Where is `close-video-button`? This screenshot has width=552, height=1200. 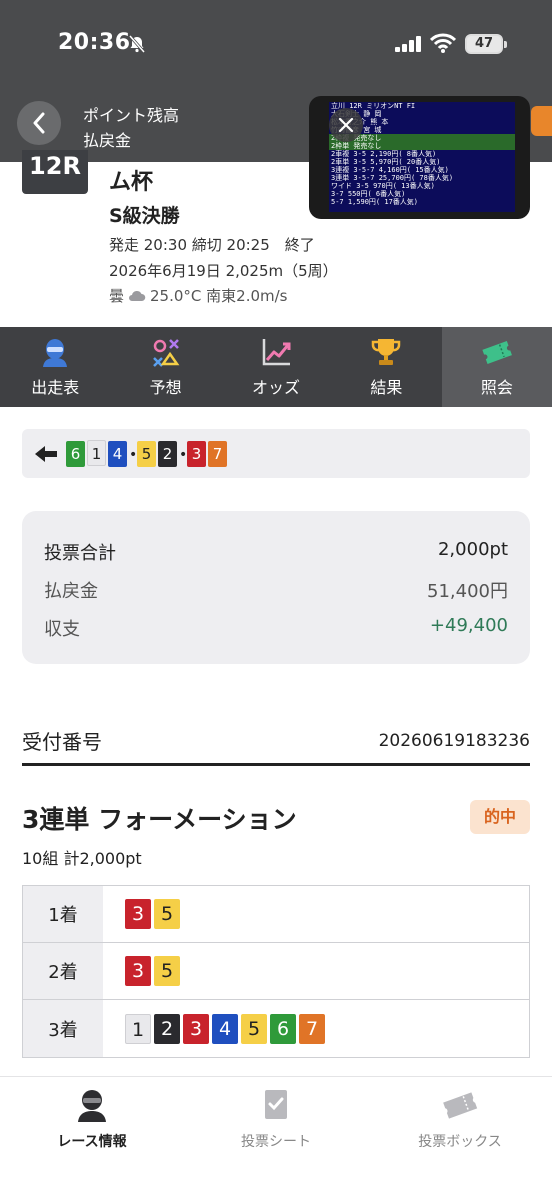
close-video-button is located at coordinates (346, 125).